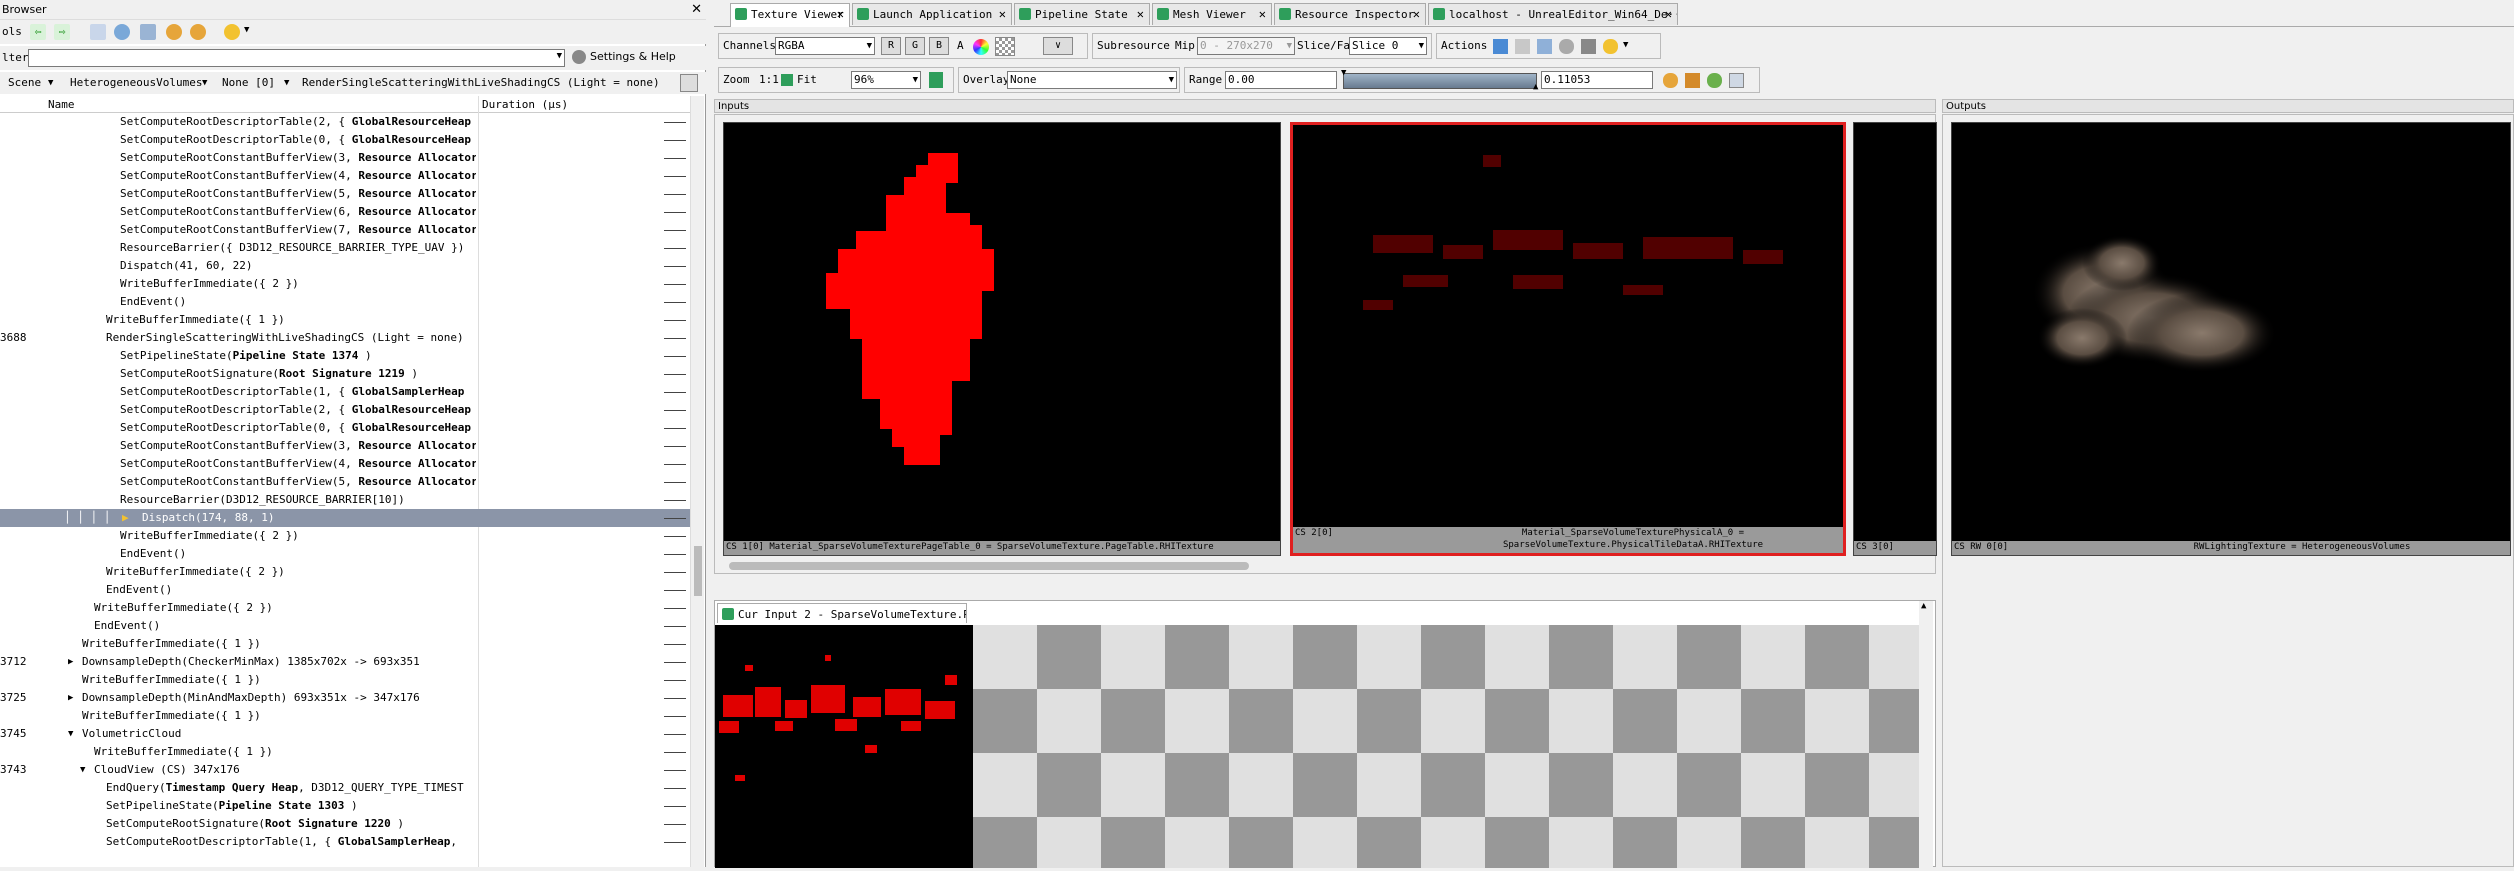 This screenshot has width=2514, height=871. Describe the element at coordinates (886, 80) in the screenshot. I see `zoom-select: 96% ▼` at that location.